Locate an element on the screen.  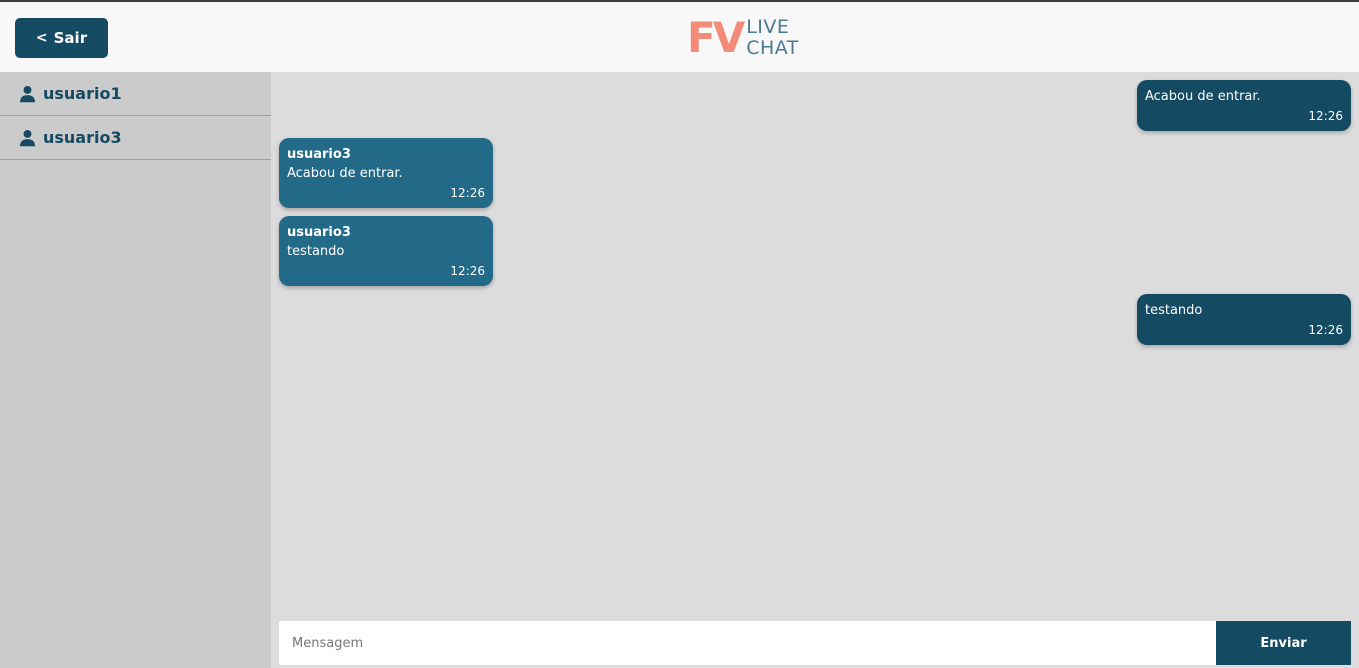
logo: FV LIVE CHAT is located at coordinates (743, 38).